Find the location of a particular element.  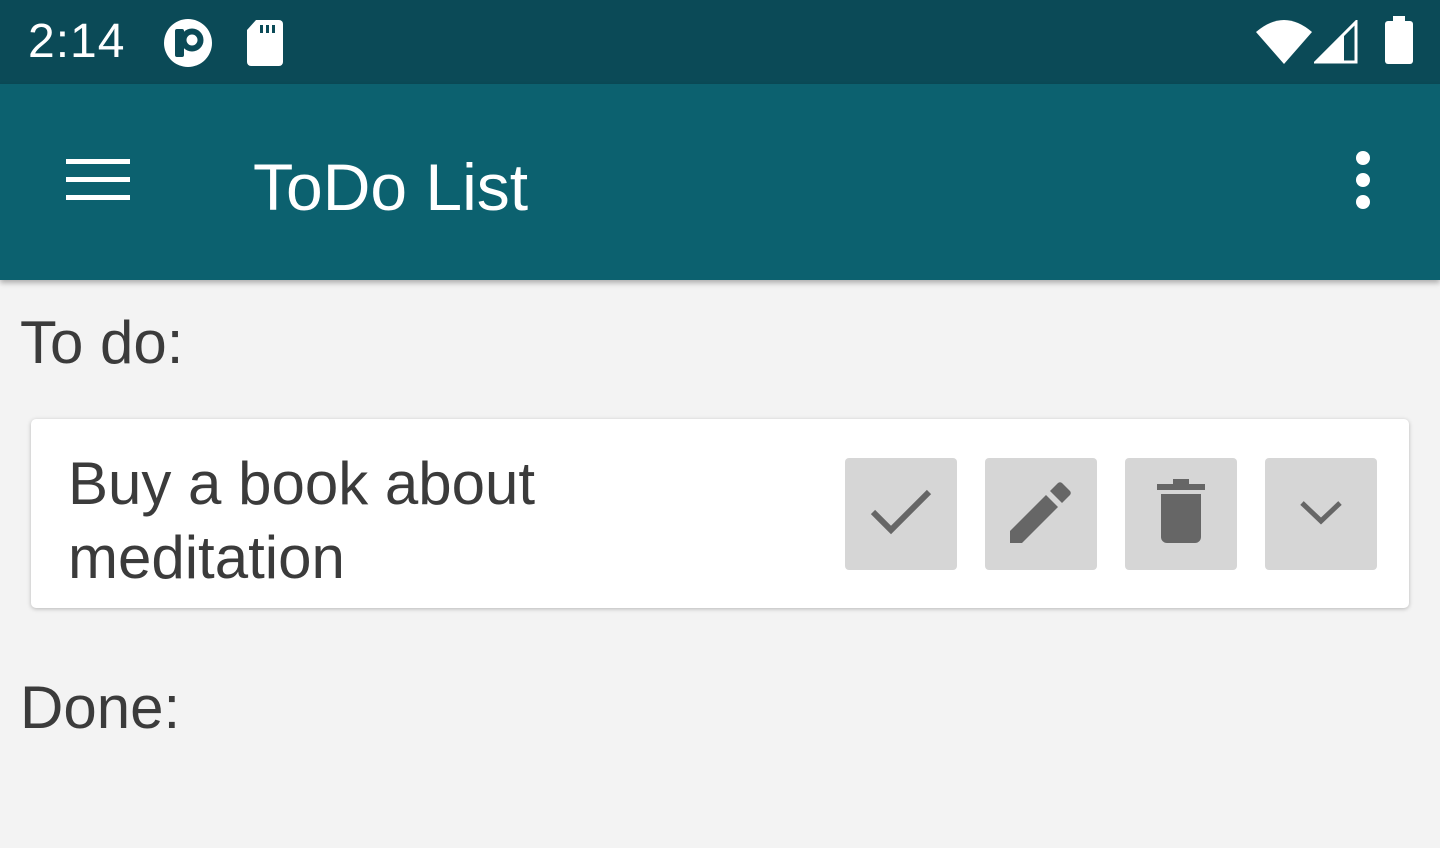

check-icon is located at coordinates (901, 514).